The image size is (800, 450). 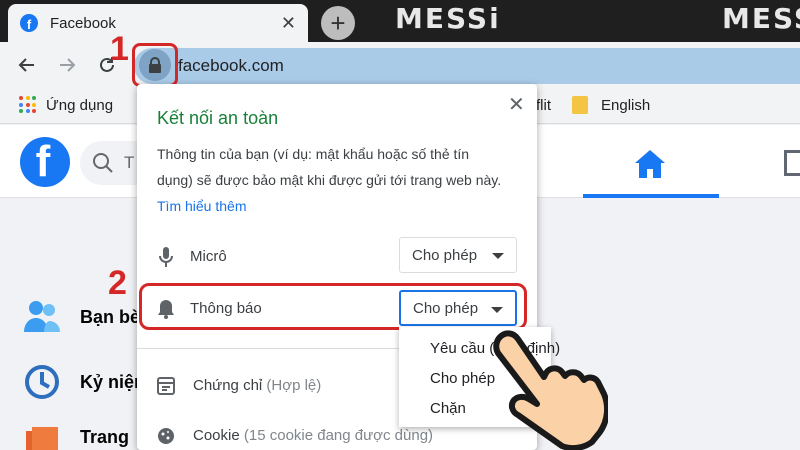 I want to click on folder-icon, so click(x=580, y=105).